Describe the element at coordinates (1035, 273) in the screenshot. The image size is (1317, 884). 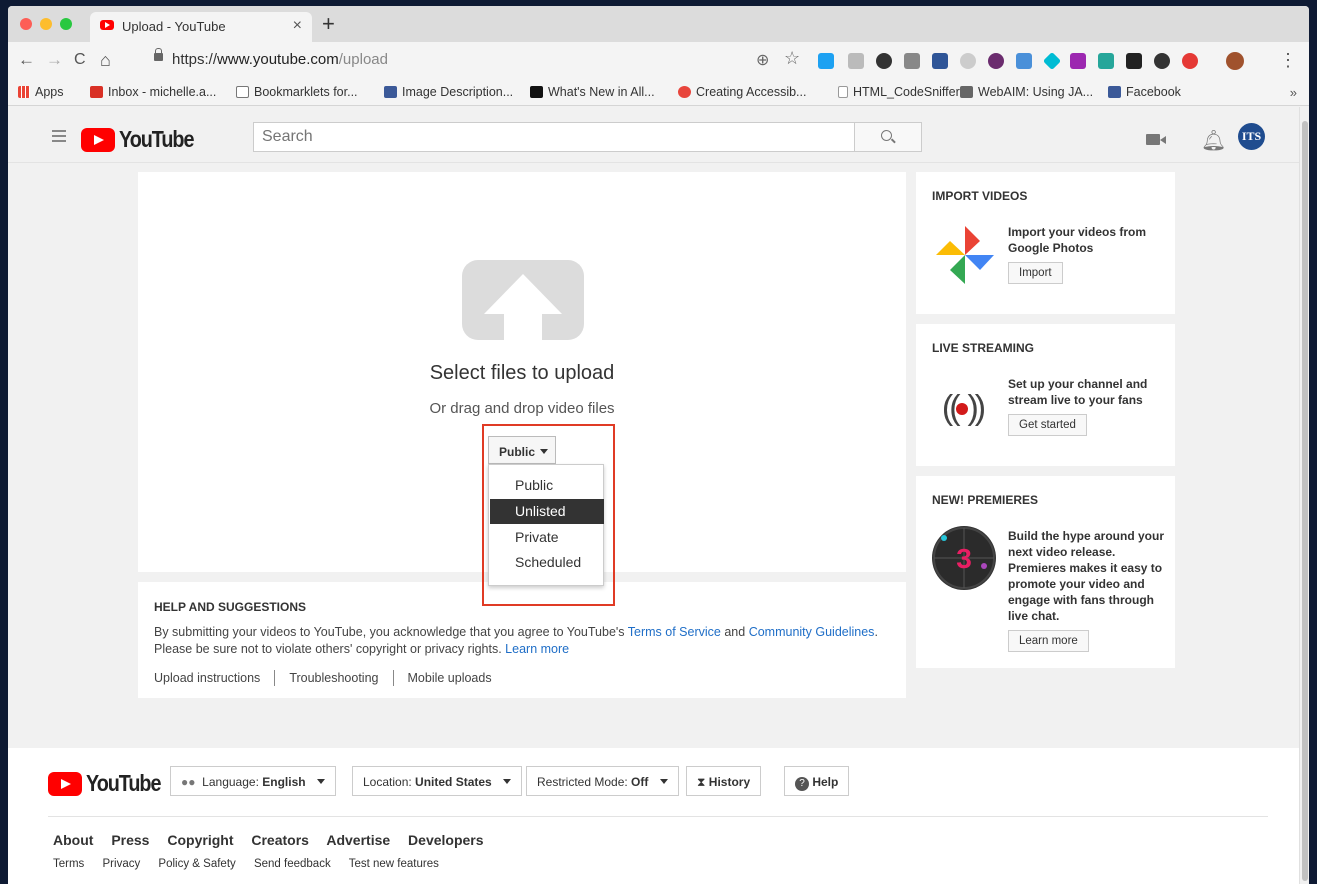
I see `import-button: Import` at that location.